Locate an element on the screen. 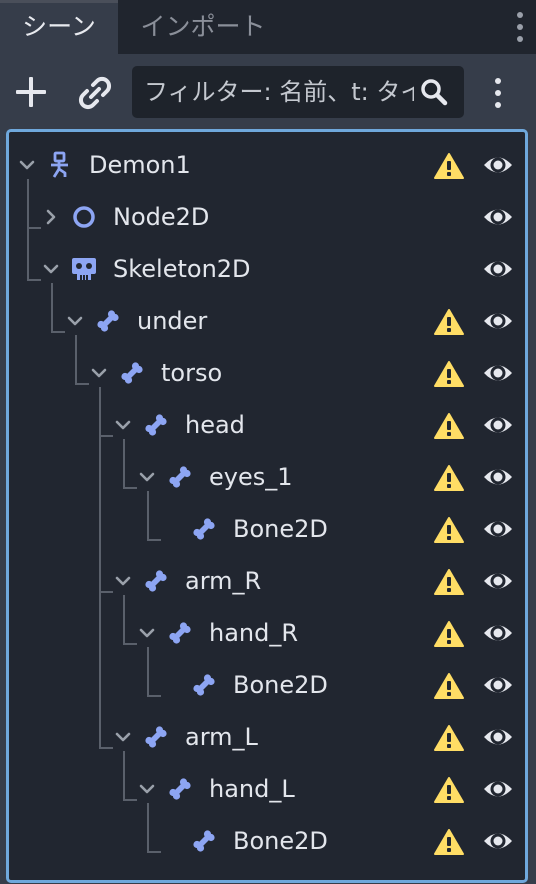  node-name-label: head is located at coordinates (215, 425).